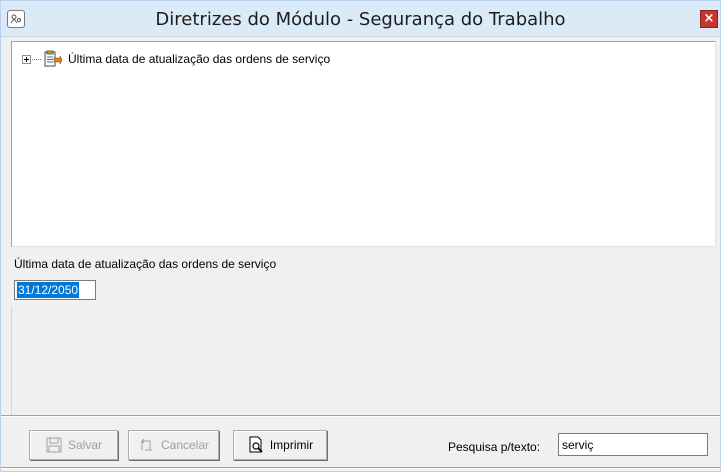  I want to click on search-input, so click(633, 444).